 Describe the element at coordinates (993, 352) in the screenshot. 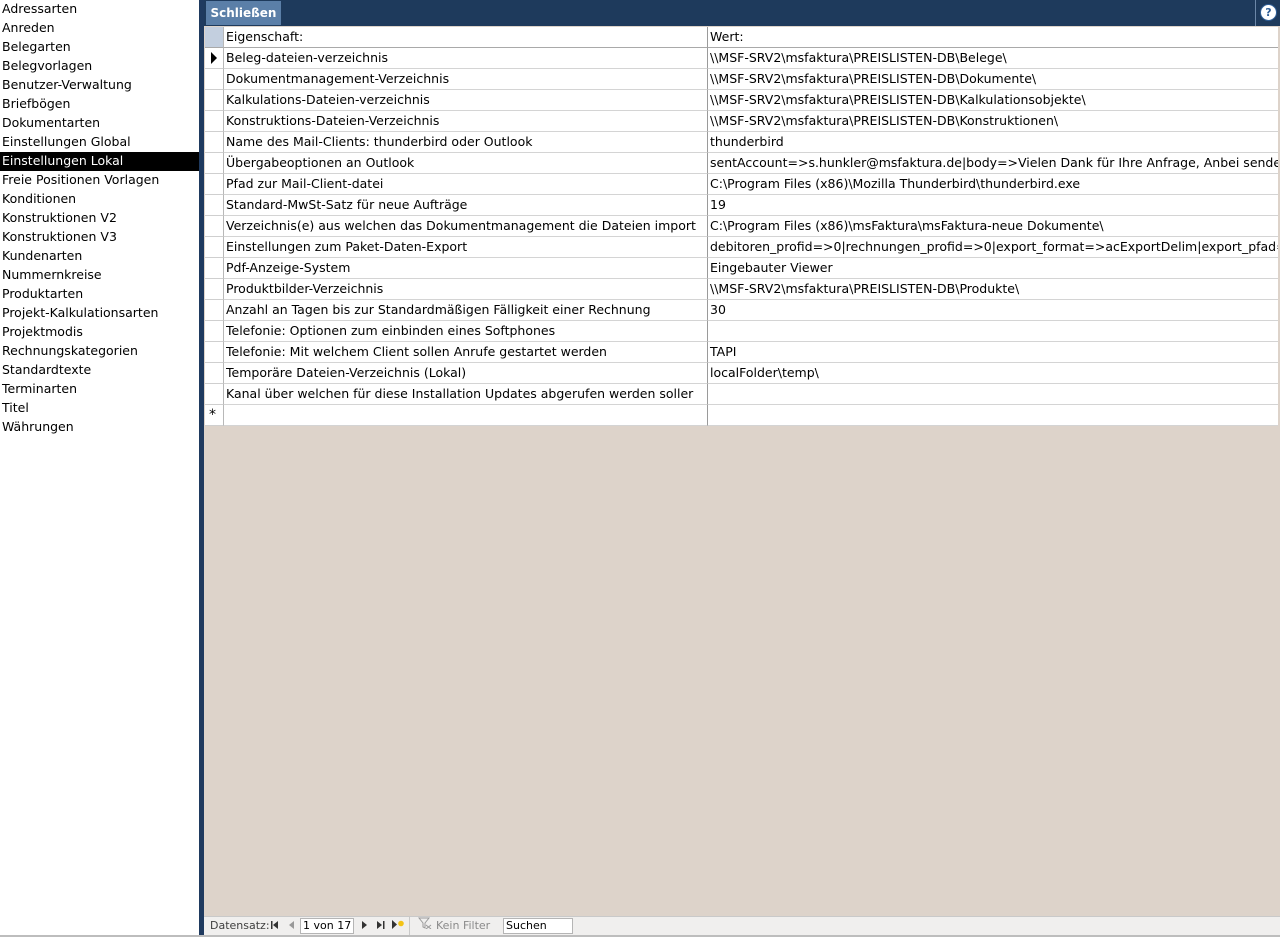

I see `value-cell: TAPI` at that location.